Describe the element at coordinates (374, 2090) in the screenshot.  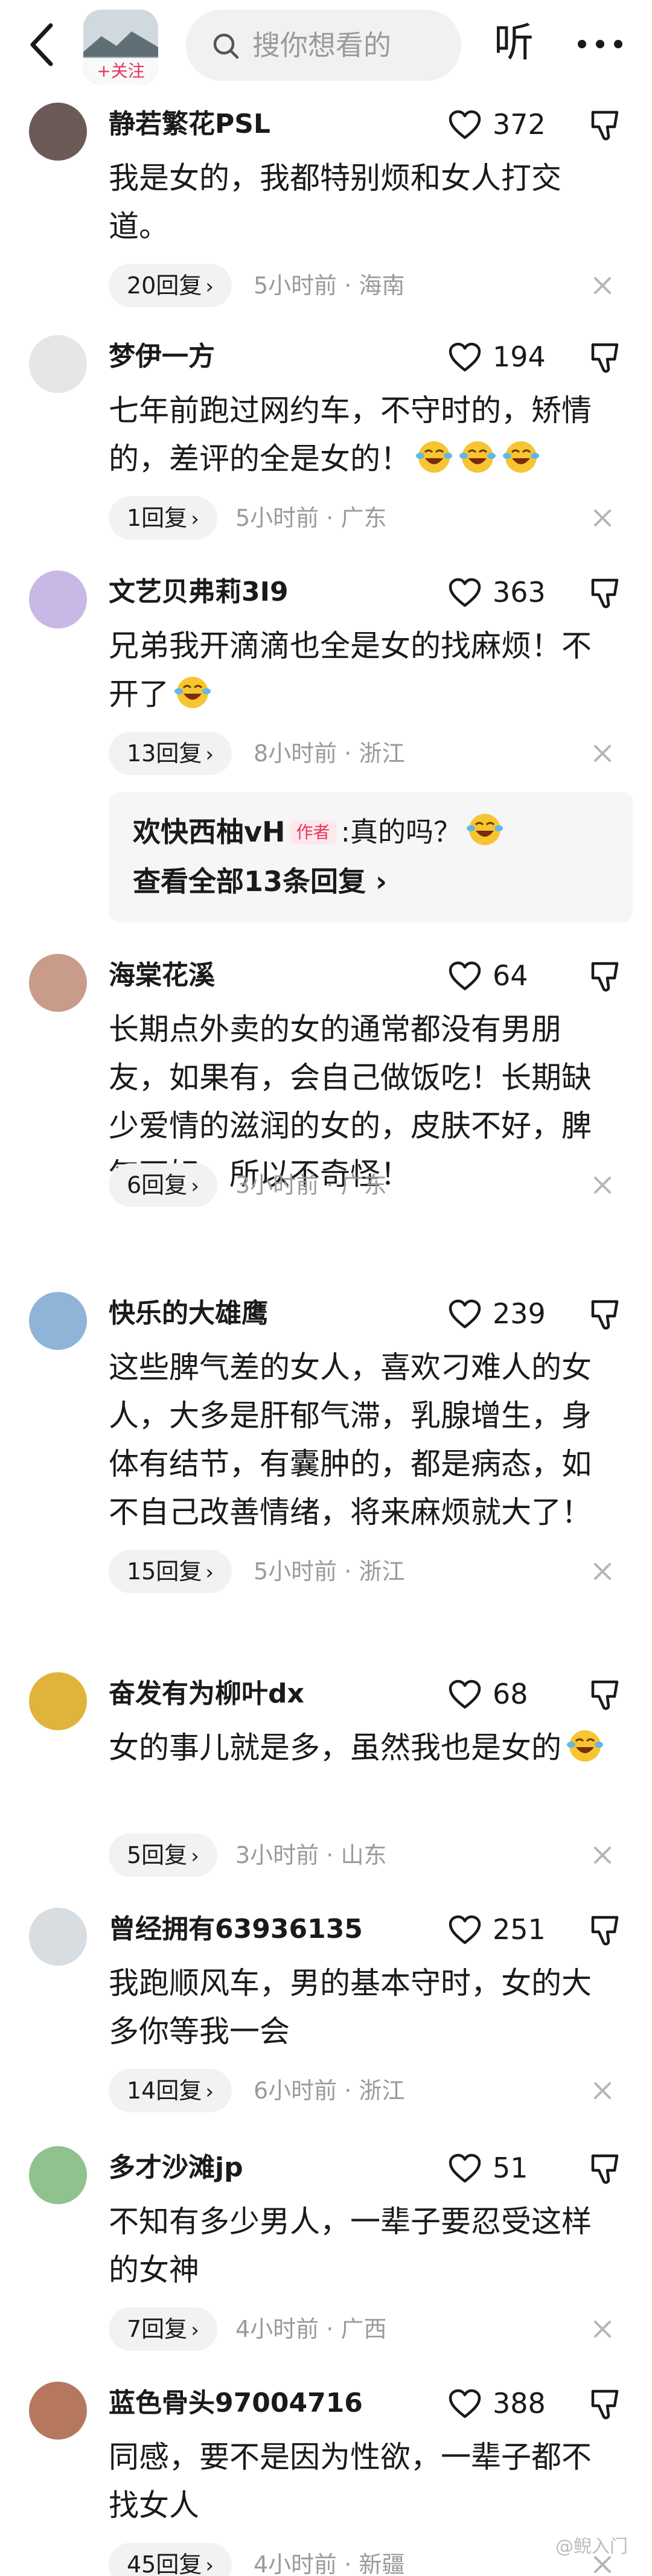
I see `comment-meta: 14回复 › 6小时前 · 浙江` at that location.